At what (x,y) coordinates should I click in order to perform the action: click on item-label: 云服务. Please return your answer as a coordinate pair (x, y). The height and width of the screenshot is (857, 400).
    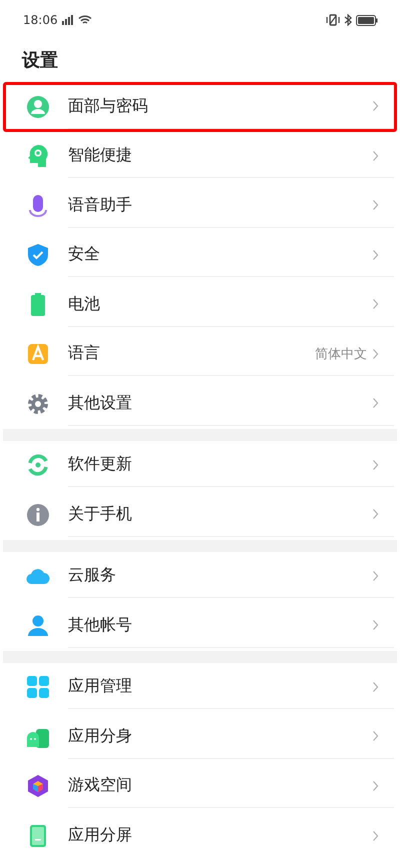
    Looking at the image, I should click on (92, 575).